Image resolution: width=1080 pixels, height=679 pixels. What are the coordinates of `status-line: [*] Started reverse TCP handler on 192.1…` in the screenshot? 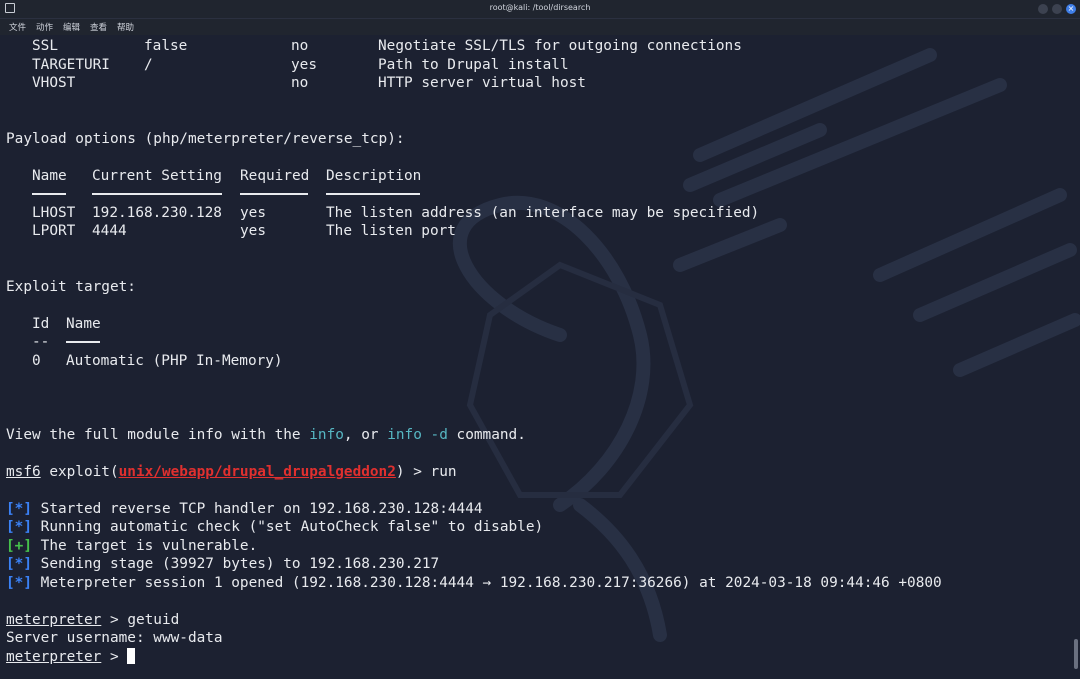 It's located at (244, 508).